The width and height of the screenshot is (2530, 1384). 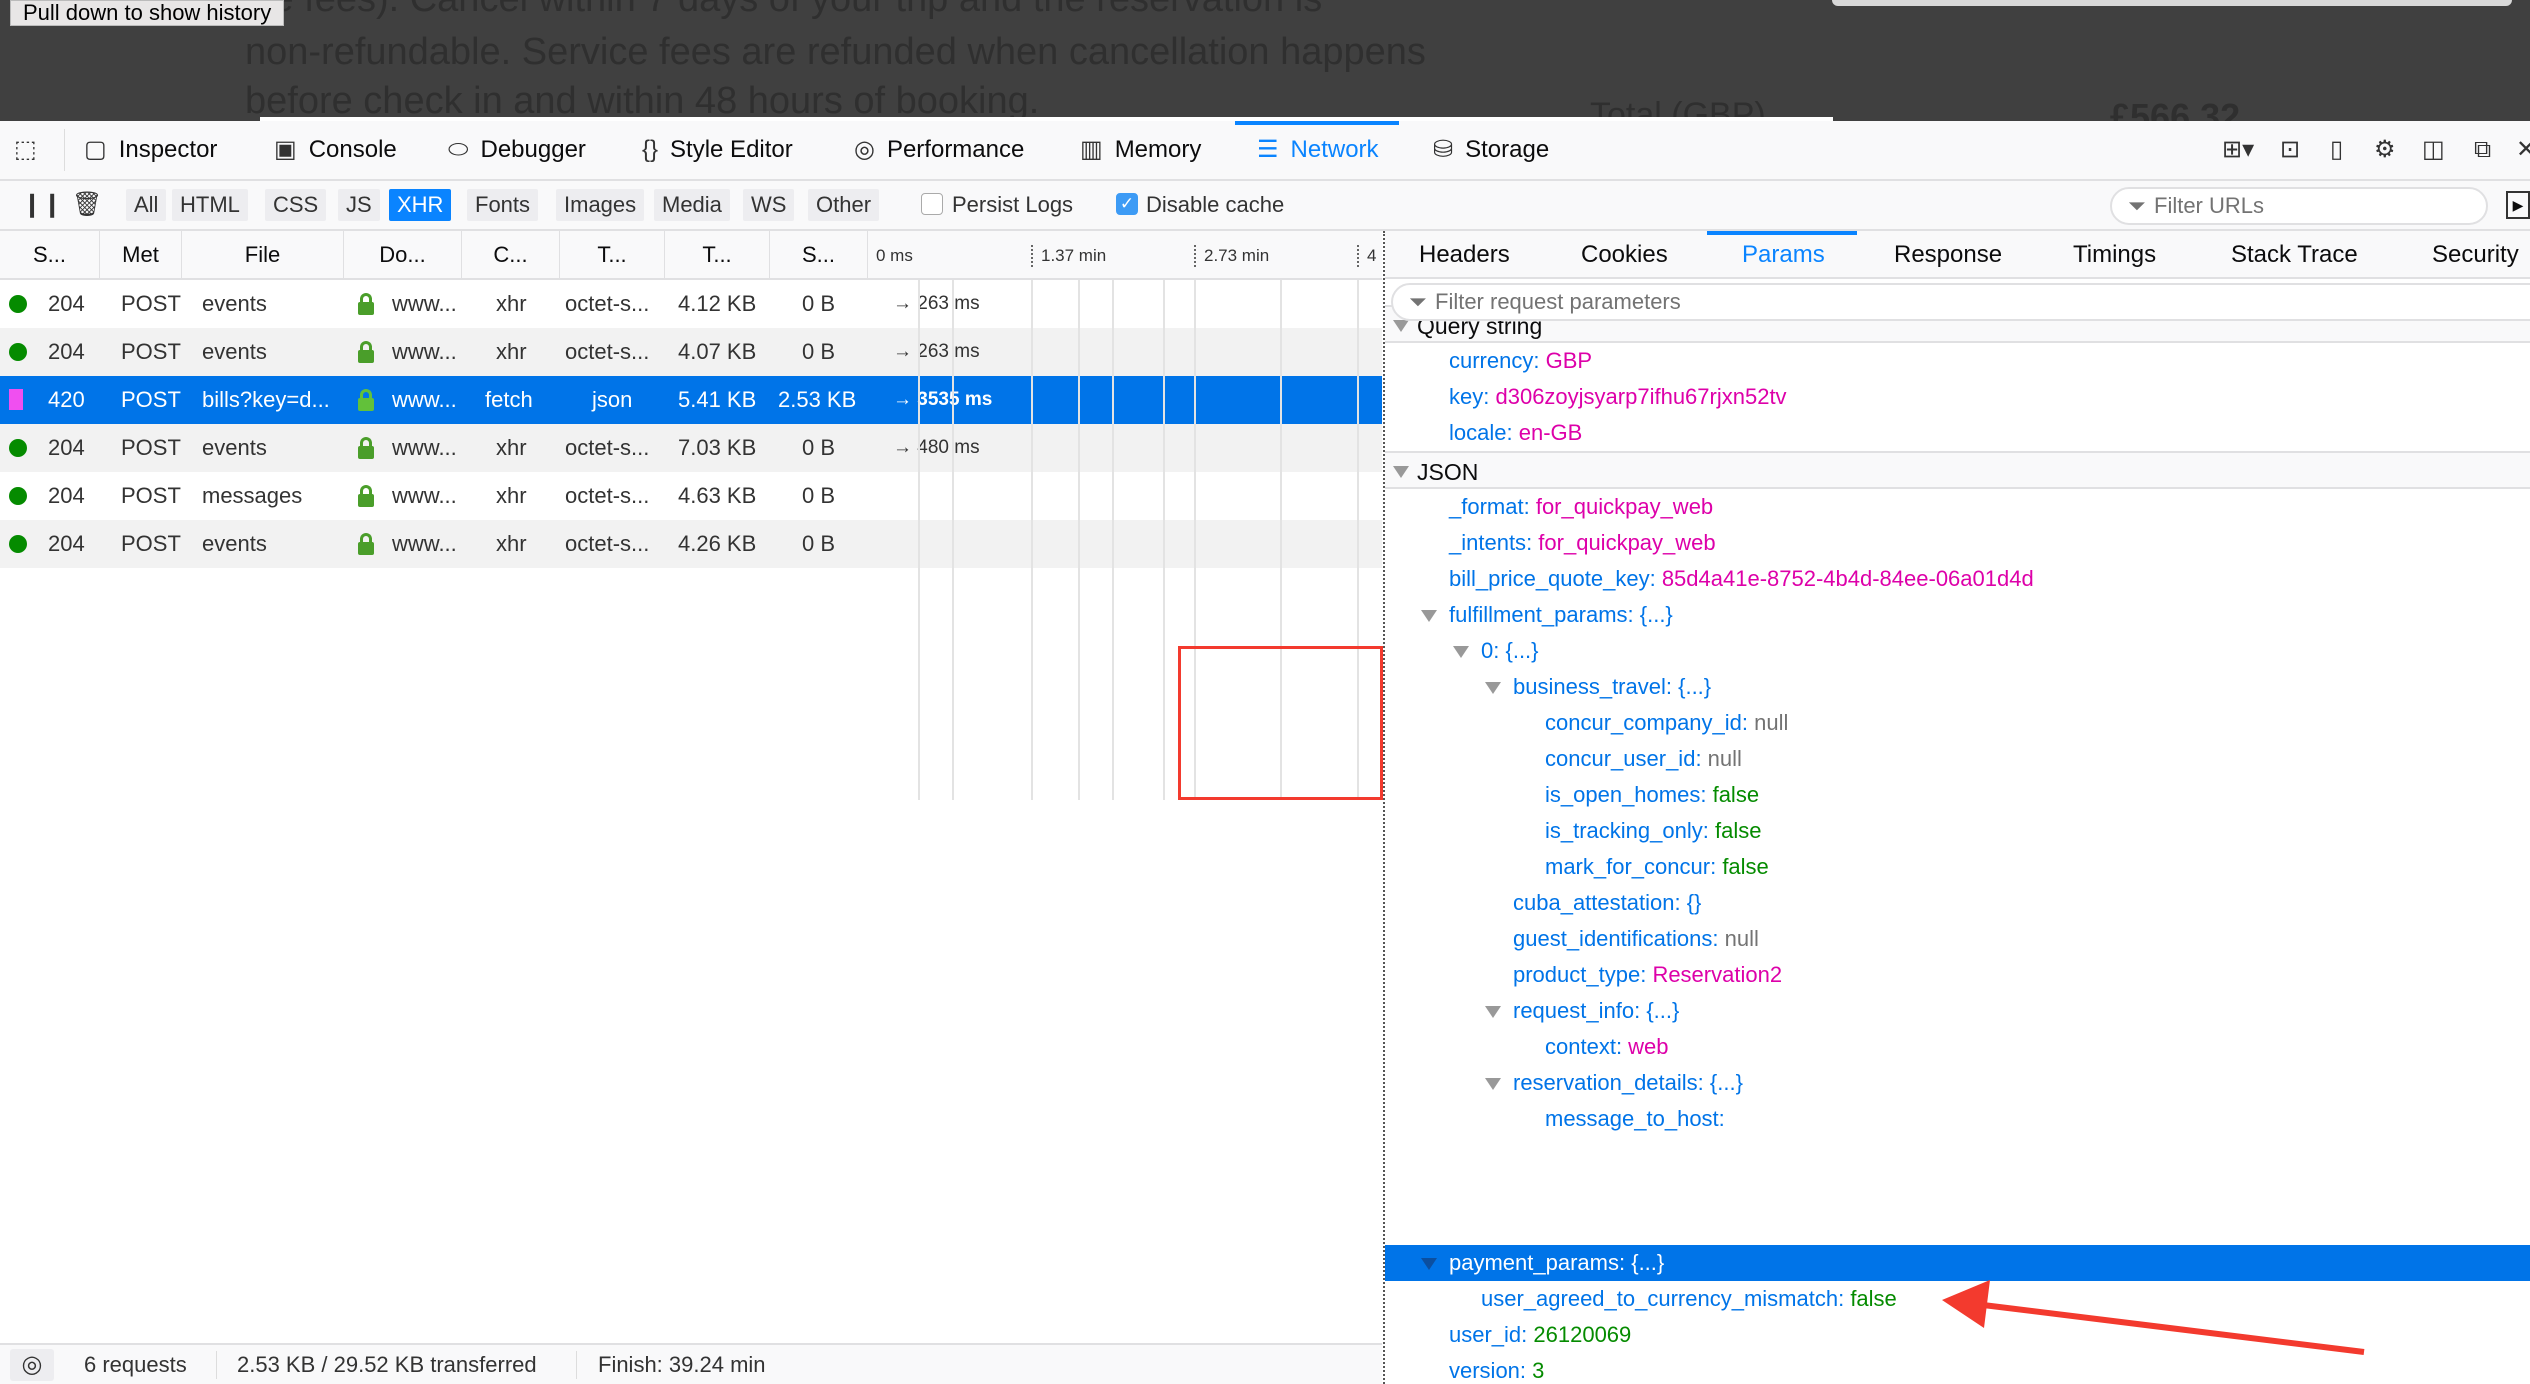 I want to click on tab-memory: ▥ Memory, so click(x=1140, y=150).